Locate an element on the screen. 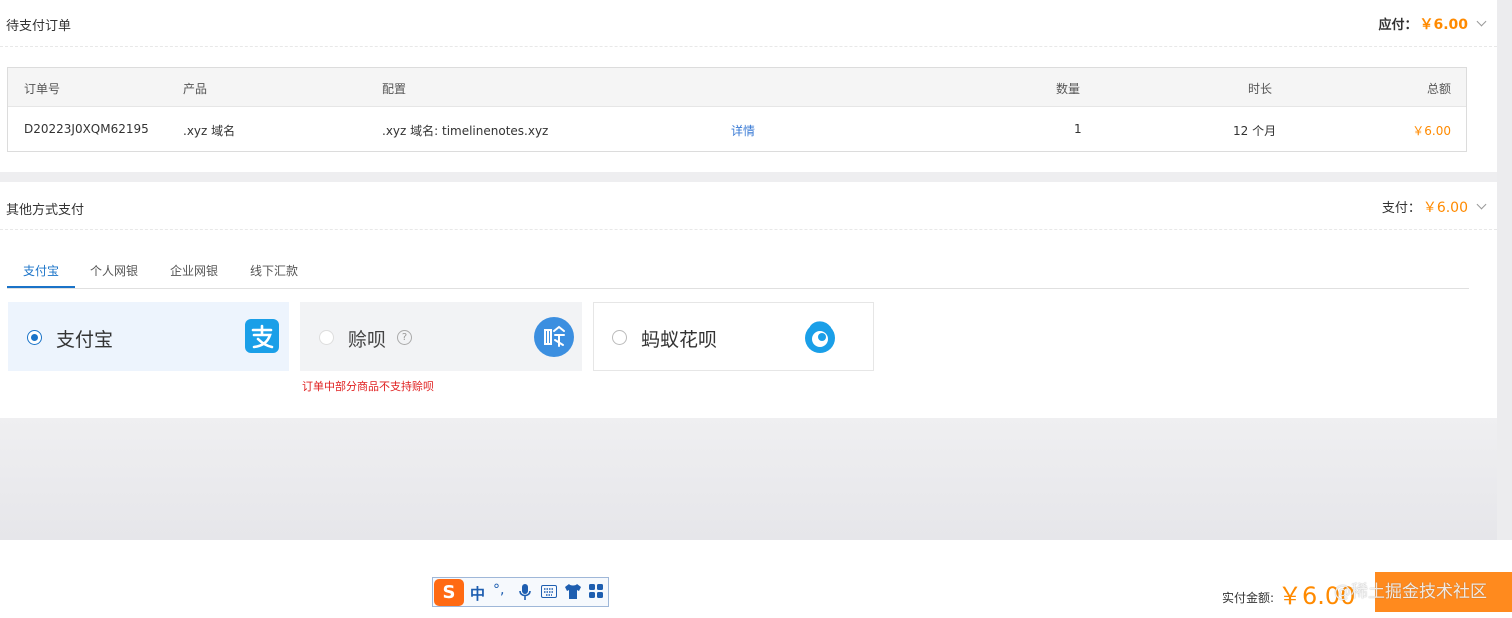 The image size is (1512, 618). sogou-logo-icon: S is located at coordinates (449, 592).